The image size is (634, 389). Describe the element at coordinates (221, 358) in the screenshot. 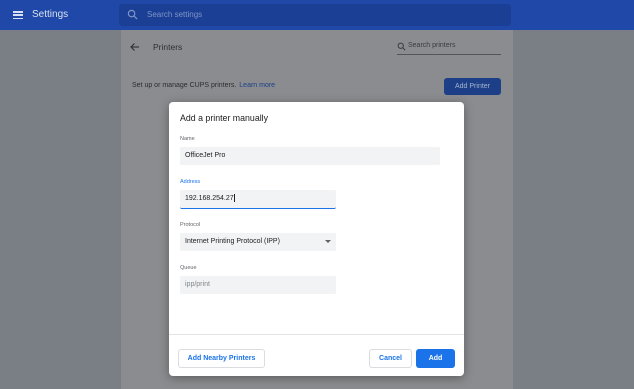

I see `add-nearby-printers-button: Add Nearby Printers` at that location.